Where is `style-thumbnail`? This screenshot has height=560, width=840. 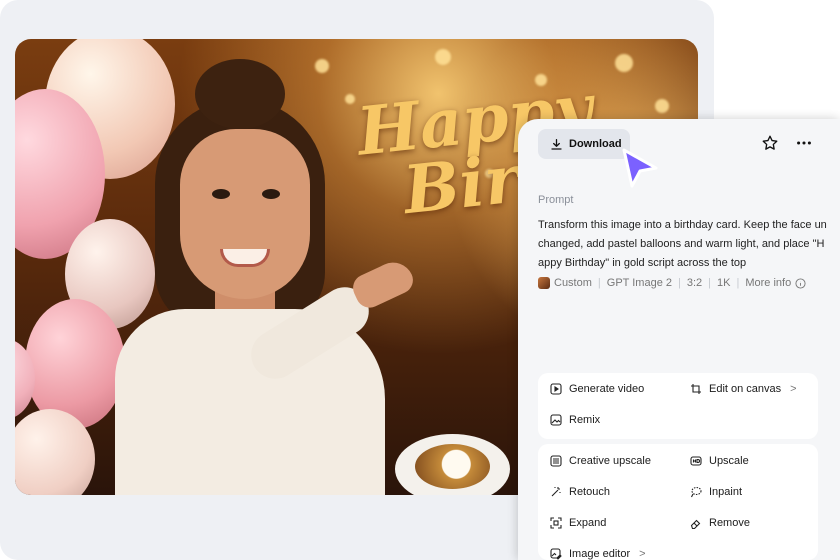 style-thumbnail is located at coordinates (544, 283).